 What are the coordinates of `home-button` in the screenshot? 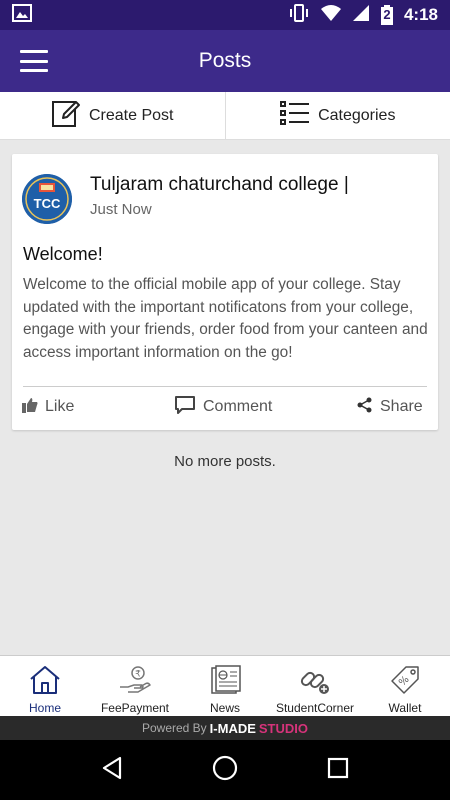 It's located at (225, 770).